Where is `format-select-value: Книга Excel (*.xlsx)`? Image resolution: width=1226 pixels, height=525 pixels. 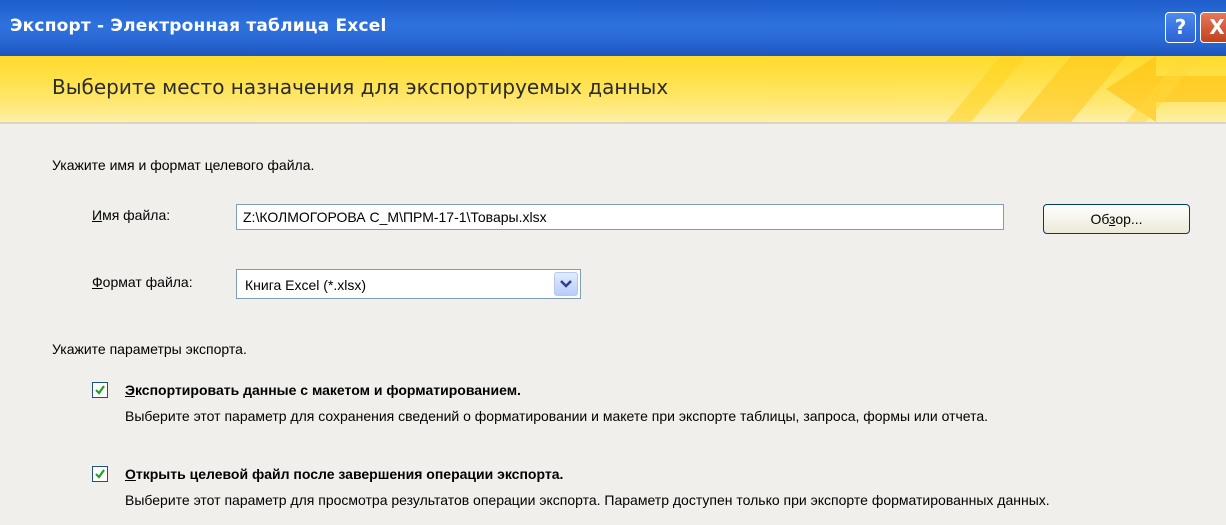
format-select-value: Книга Excel (*.xlsx) is located at coordinates (306, 285).